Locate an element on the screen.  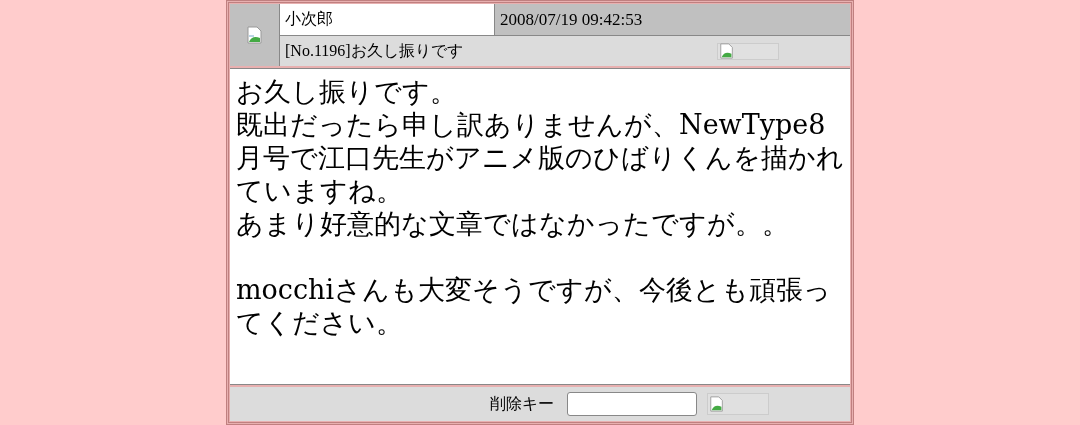
message-text: あまり好意的な文章ではなかったですが。。 is located at coordinates (513, 223).